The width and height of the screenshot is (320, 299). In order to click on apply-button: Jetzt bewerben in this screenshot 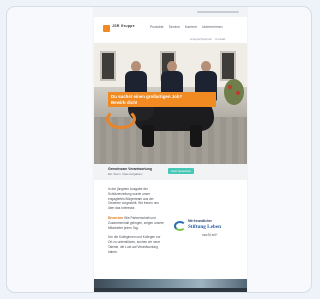, I will do `click(181, 171)`.